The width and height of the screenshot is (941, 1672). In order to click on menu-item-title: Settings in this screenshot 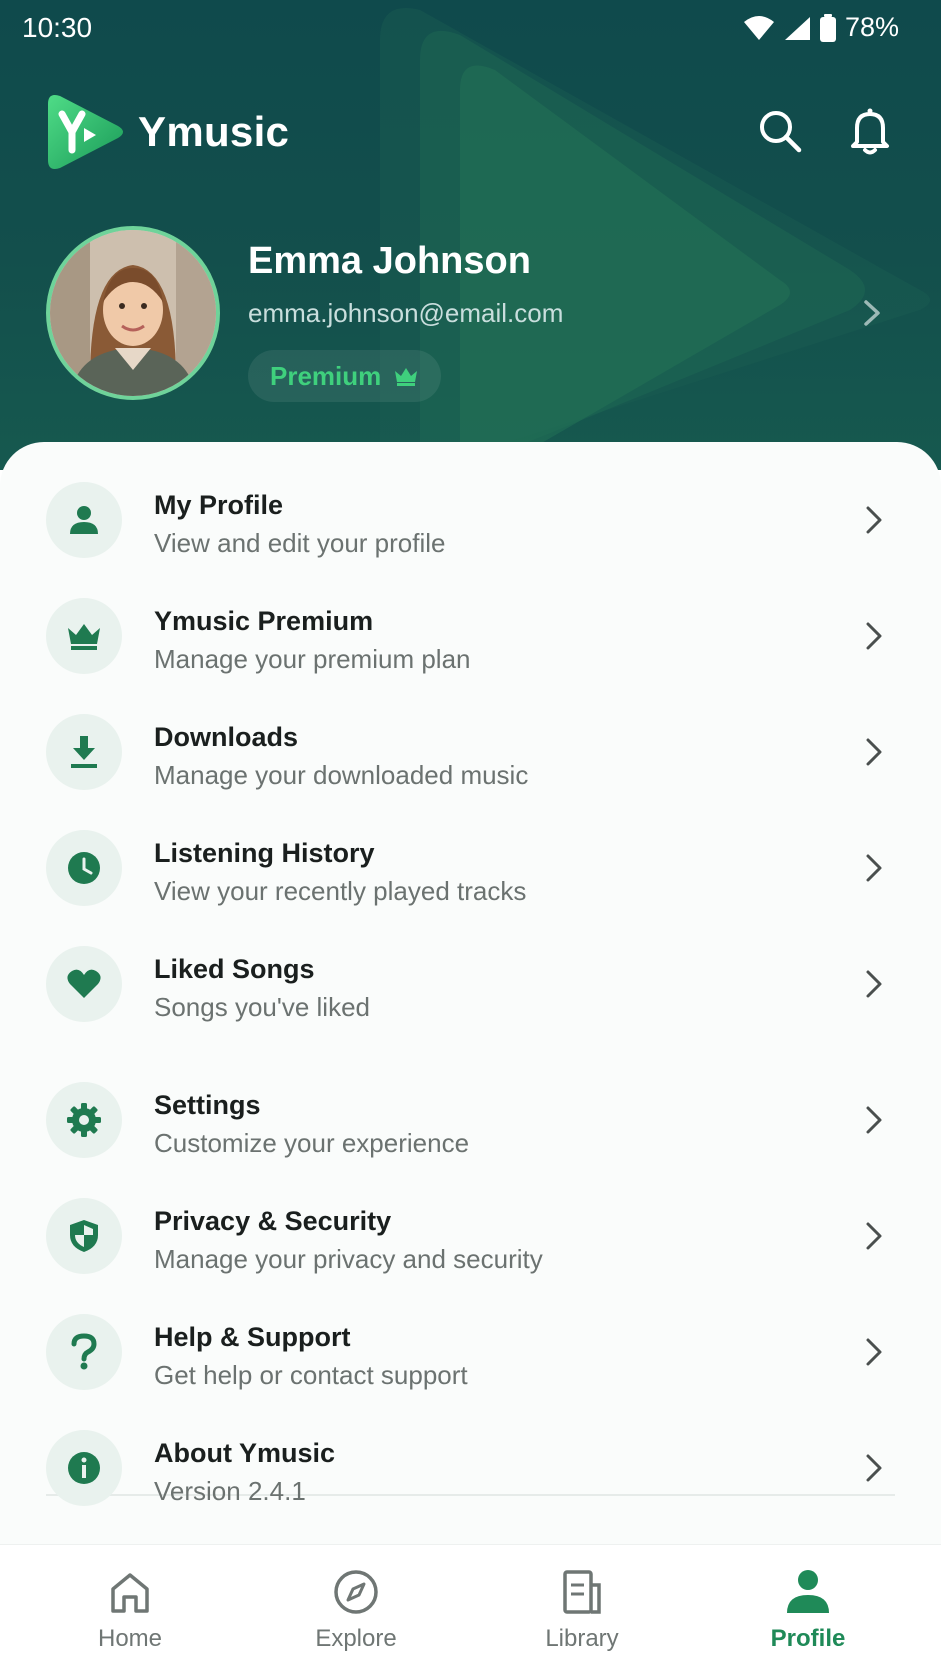, I will do `click(207, 1105)`.